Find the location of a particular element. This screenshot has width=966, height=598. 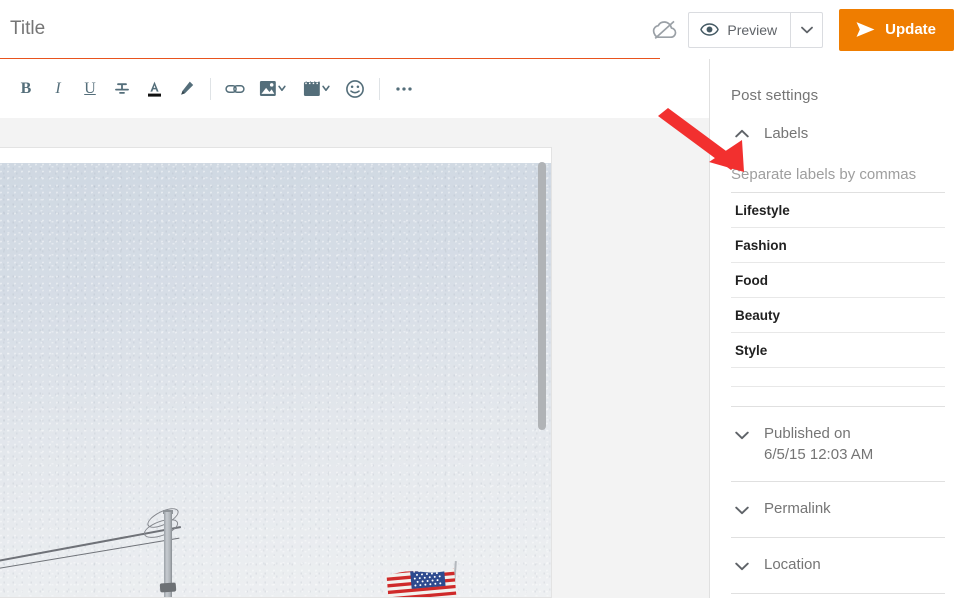

bold-button: B is located at coordinates (26, 89).